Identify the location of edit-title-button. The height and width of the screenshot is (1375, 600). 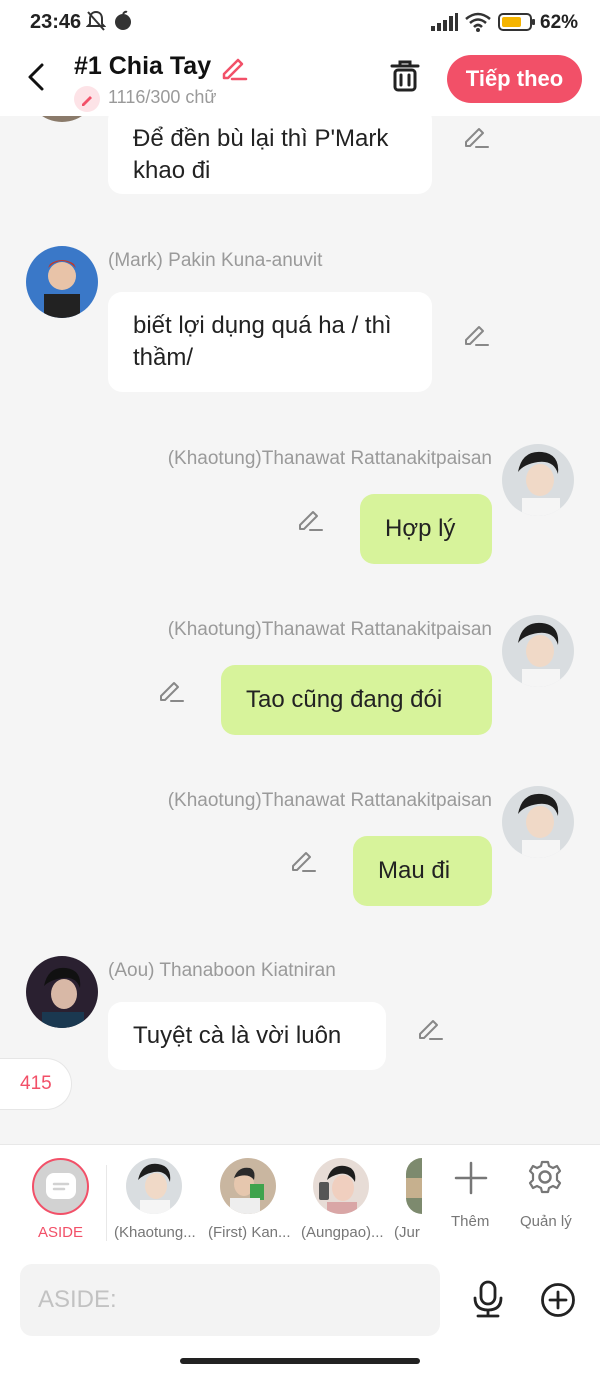
(233, 69).